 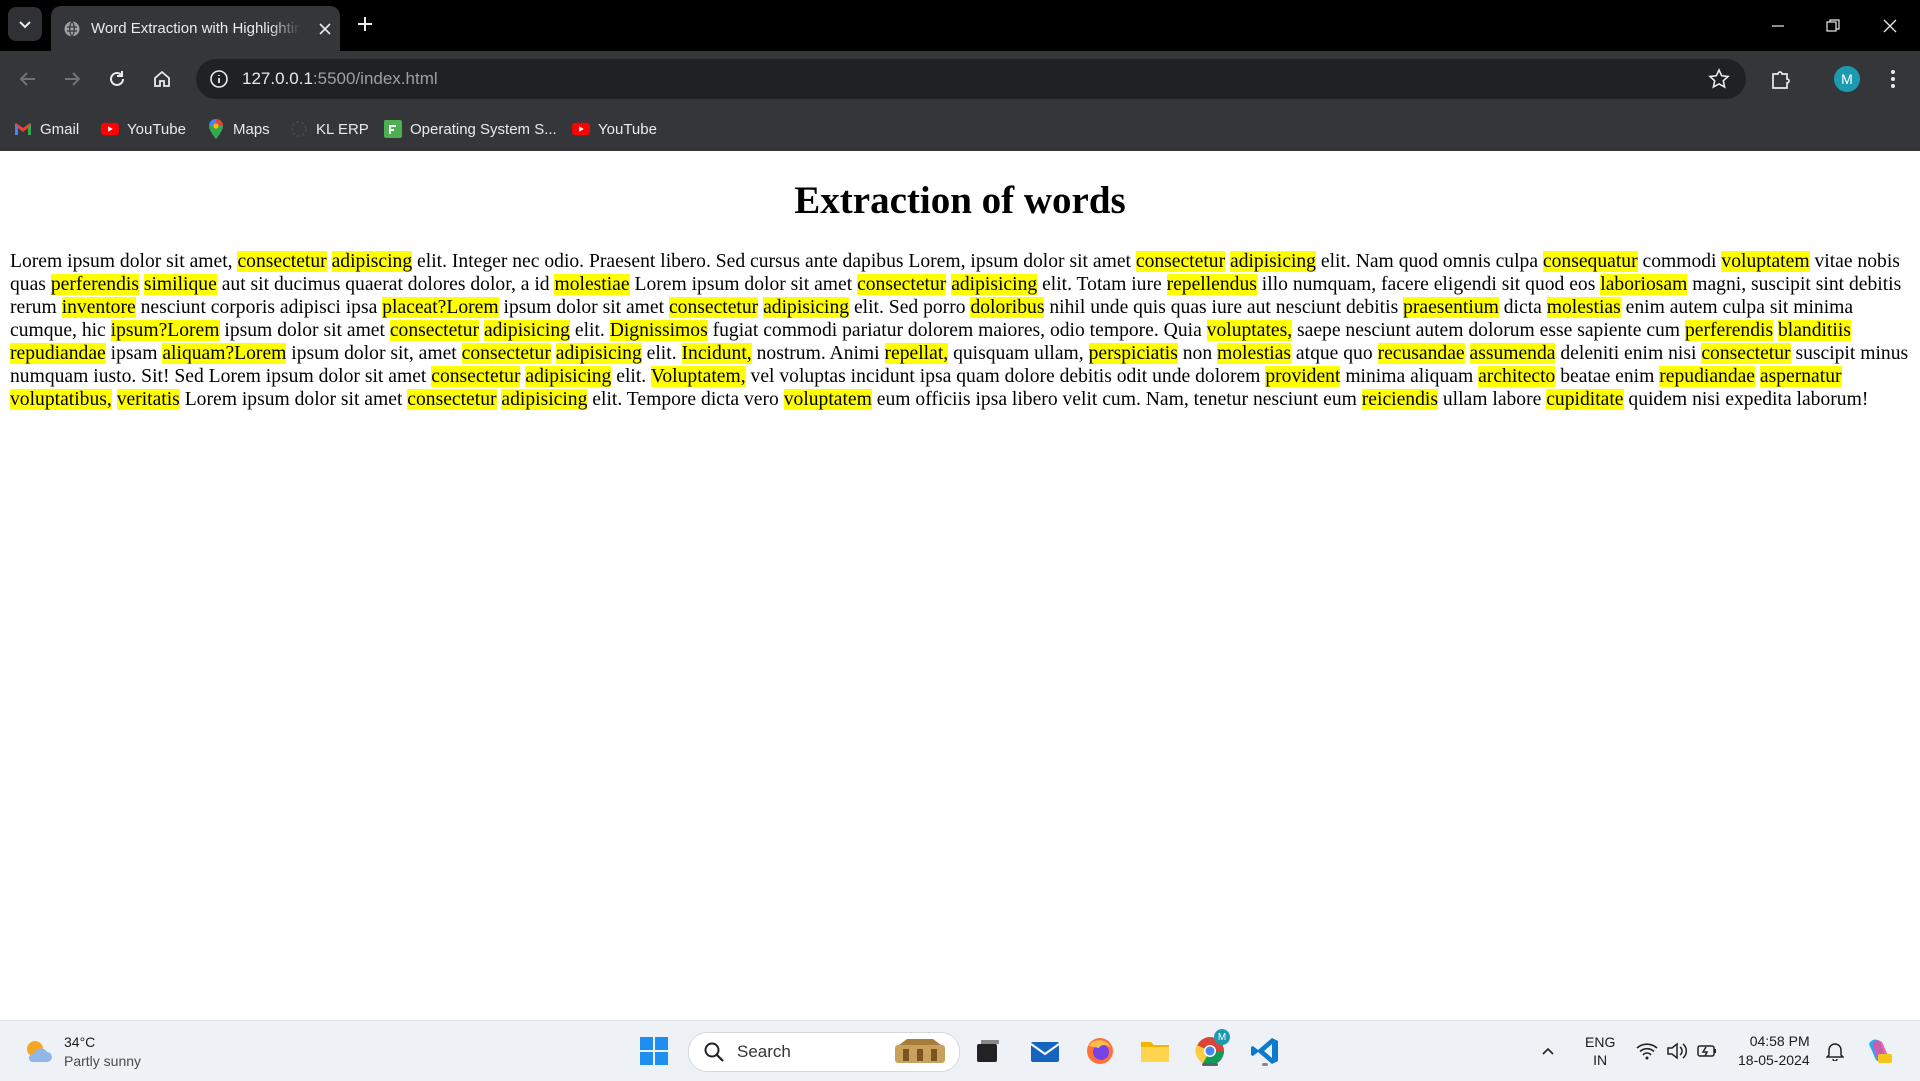 I want to click on browser-toolbar: 127.0.0.1:5500/index.html M, so click(x=960, y=79).